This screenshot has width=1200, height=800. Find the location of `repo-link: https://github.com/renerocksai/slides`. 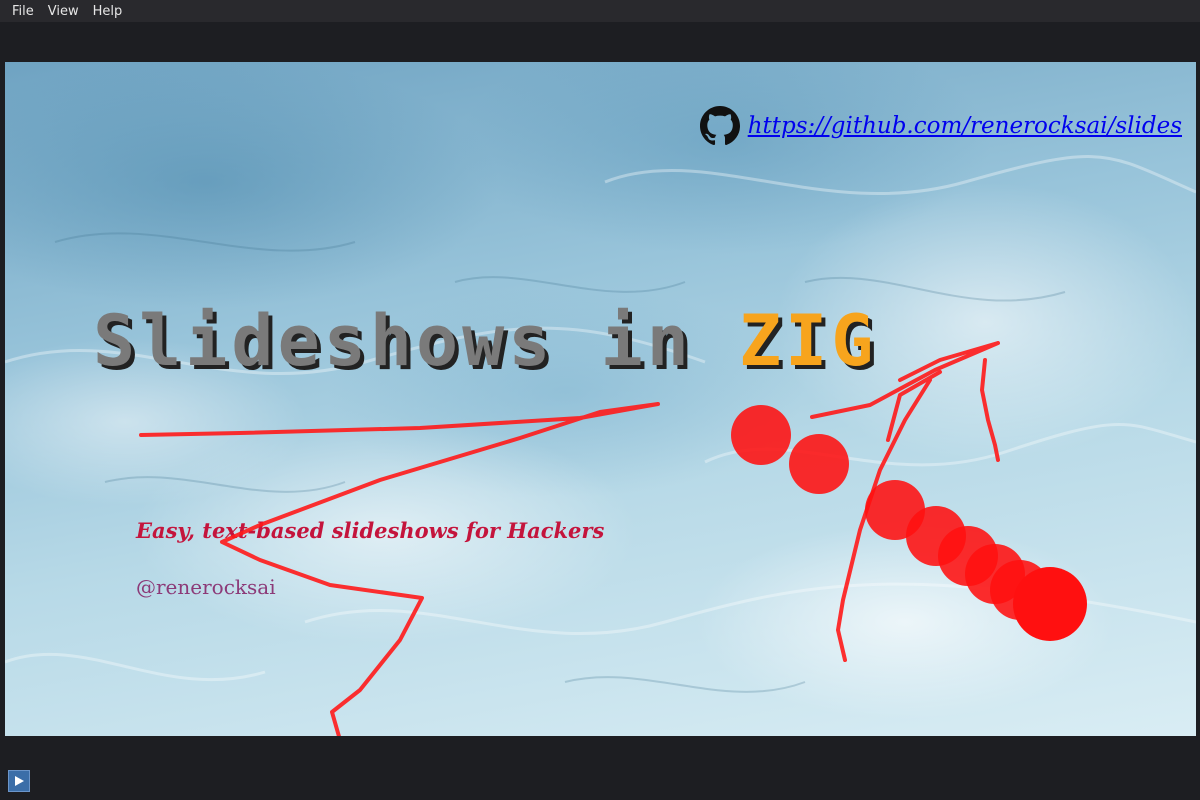

repo-link: https://github.com/renerocksai/slides is located at coordinates (965, 126).